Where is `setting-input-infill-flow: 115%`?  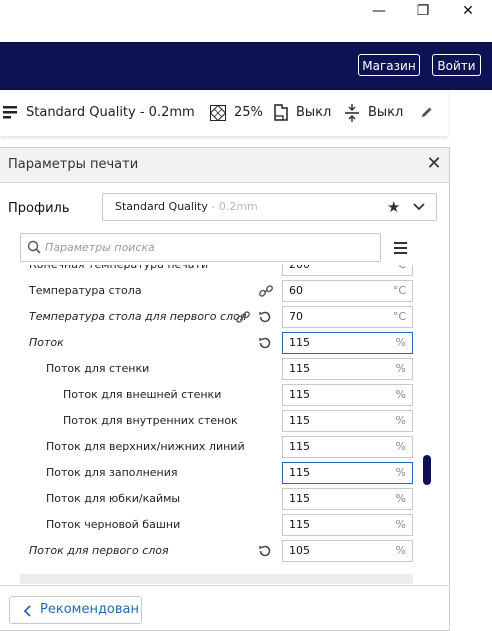
setting-input-infill-flow: 115% is located at coordinates (347, 473).